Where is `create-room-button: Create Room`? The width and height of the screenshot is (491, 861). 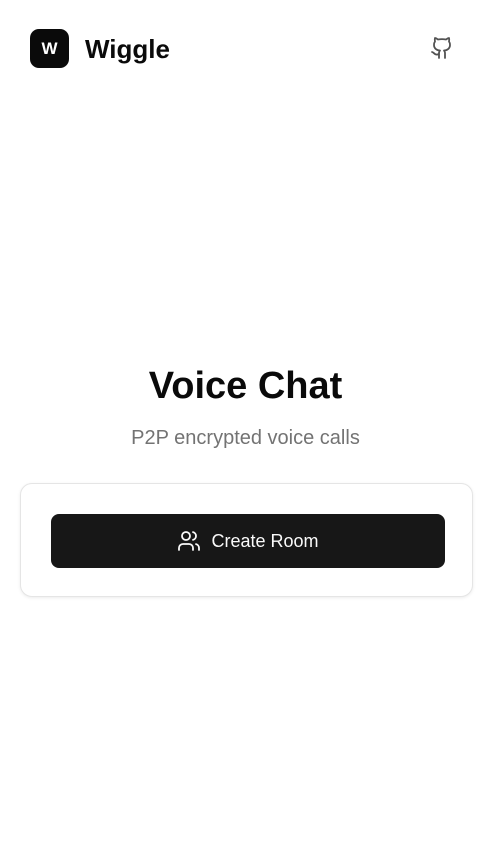 create-room-button: Create Room is located at coordinates (248, 541).